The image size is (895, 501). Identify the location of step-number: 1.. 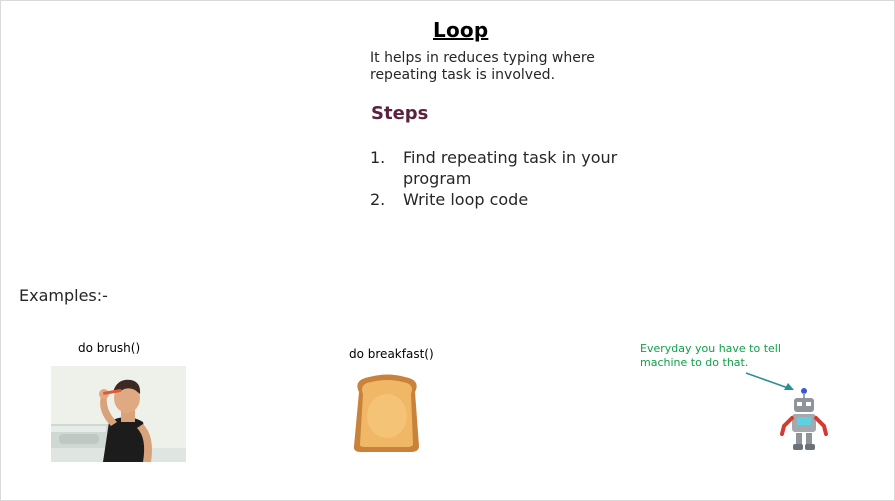
(378, 157).